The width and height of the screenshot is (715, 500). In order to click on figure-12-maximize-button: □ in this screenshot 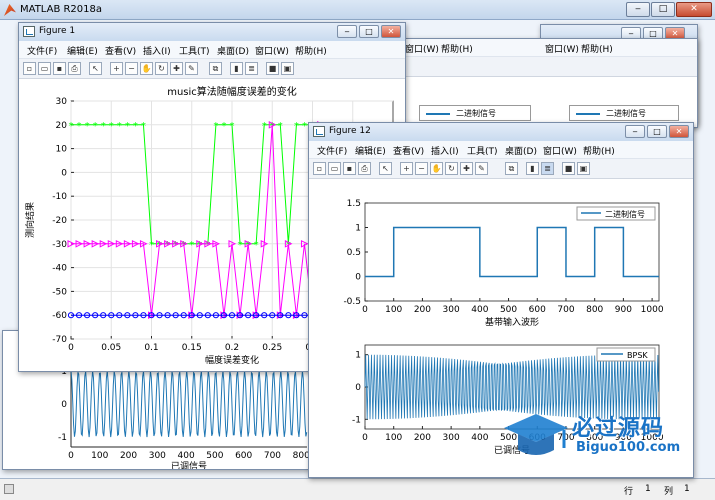, I will do `click(657, 131)`.